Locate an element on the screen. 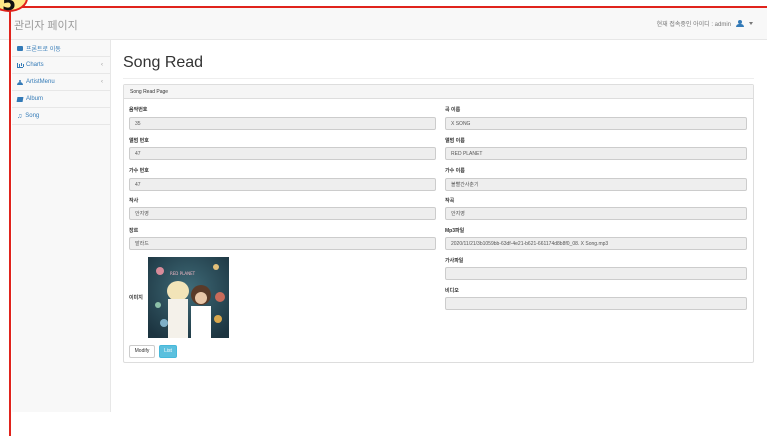 This screenshot has width=767, height=436. sidebar-item-charts: Charts ‹ is located at coordinates (61, 65).